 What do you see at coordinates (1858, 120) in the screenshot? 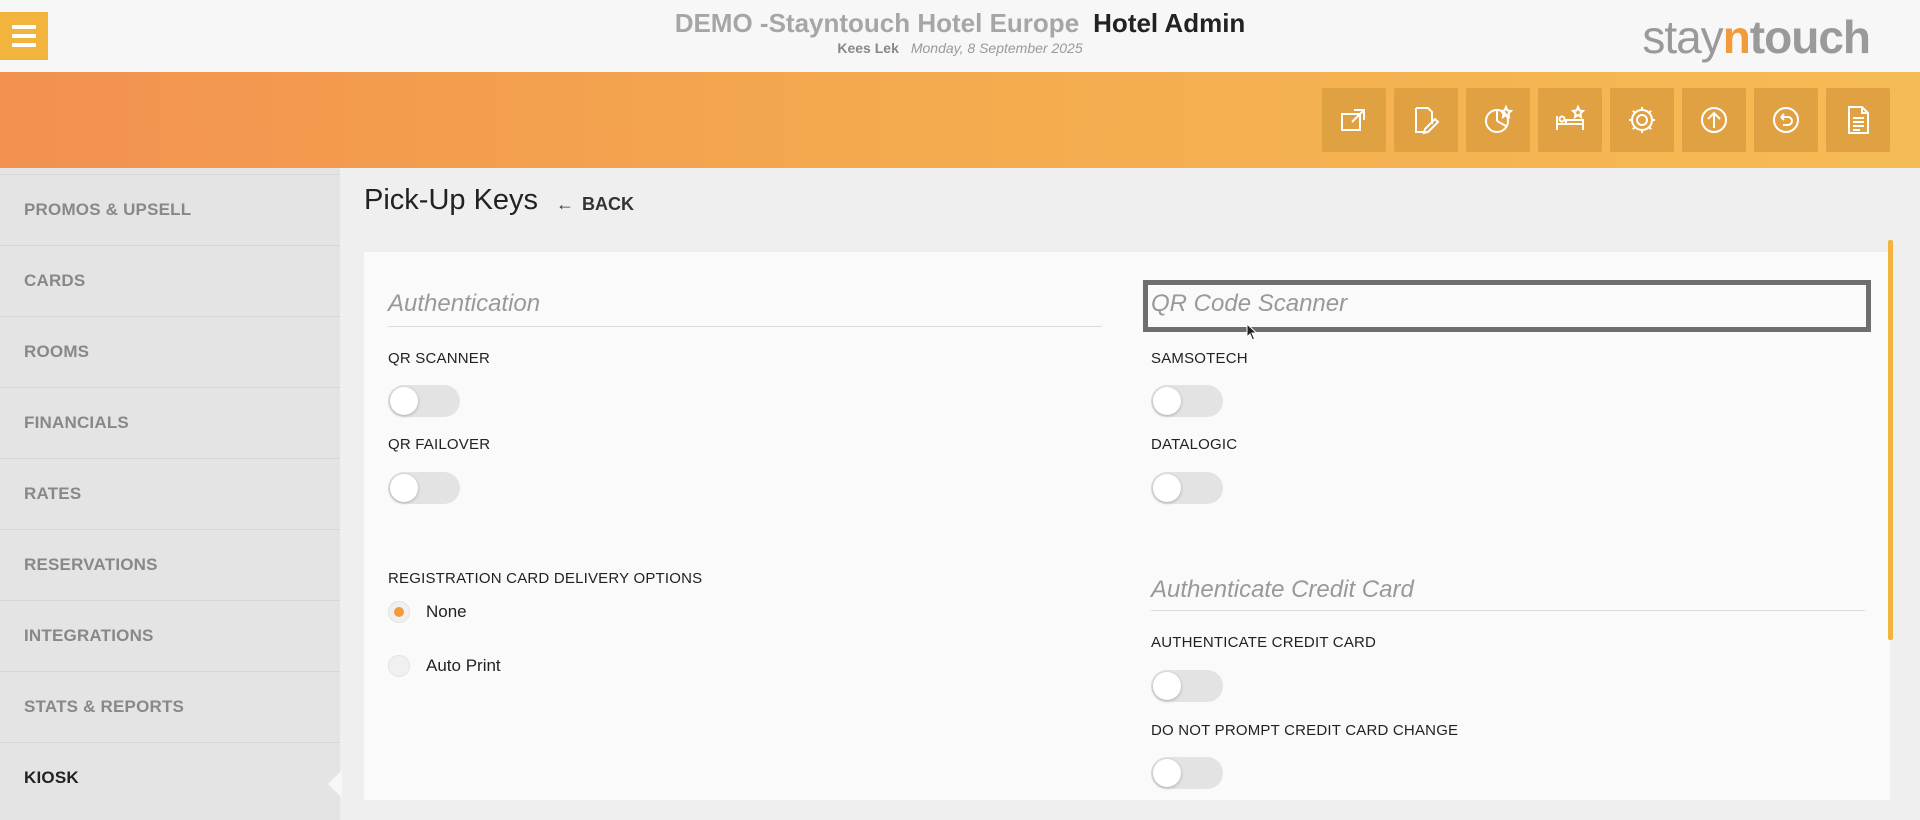
I see `document-list-icon` at bounding box center [1858, 120].